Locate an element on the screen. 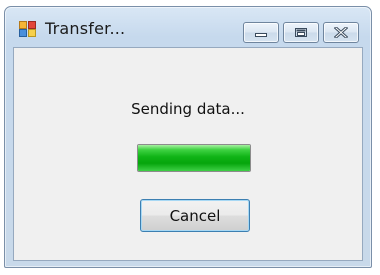 The image size is (380, 275). minimize-button is located at coordinates (261, 32).